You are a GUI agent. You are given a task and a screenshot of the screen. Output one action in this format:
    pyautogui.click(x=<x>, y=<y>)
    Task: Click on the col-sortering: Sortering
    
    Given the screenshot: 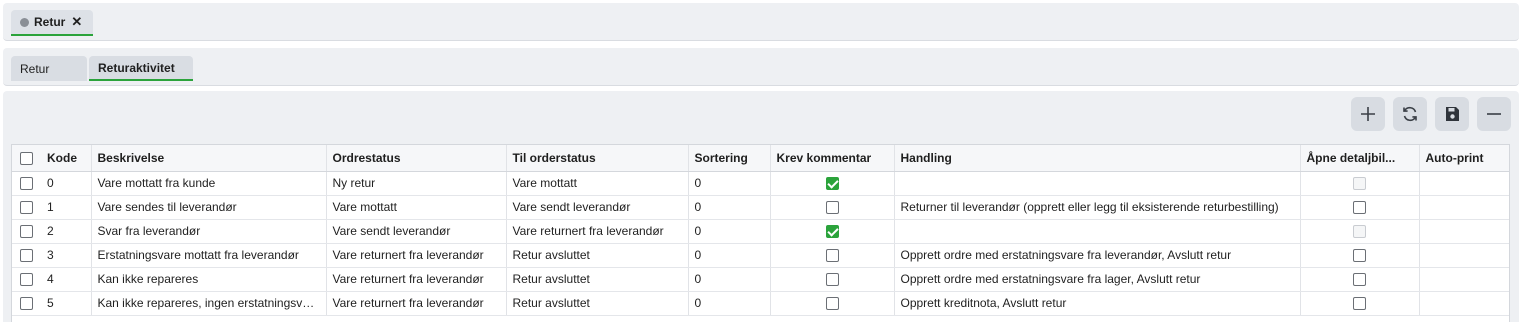 What is the action you would take?
    pyautogui.click(x=729, y=158)
    